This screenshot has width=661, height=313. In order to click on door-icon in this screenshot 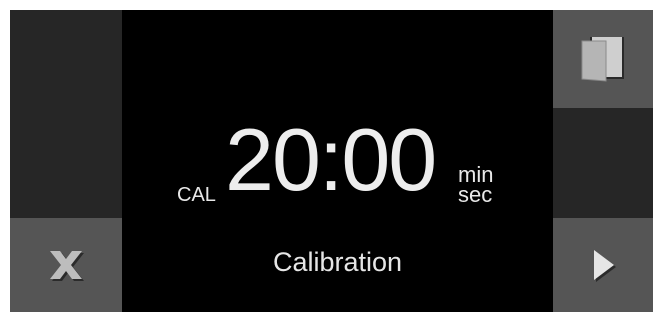, I will do `click(602, 59)`.